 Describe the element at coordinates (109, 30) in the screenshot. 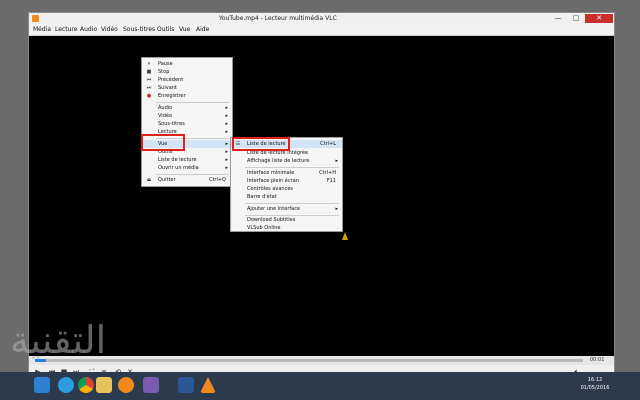

I see `menu-video: Vidéo` at that location.